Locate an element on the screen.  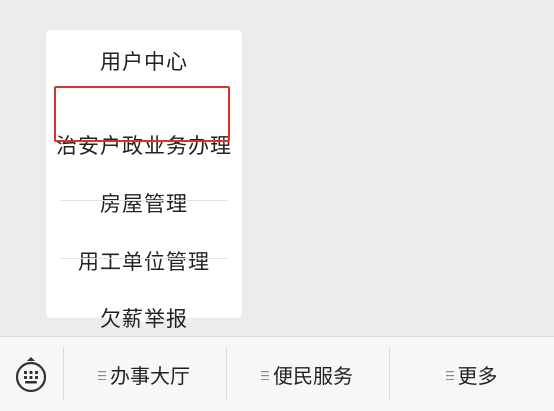
menu-item-housing-management: 房屋管理 is located at coordinates (144, 202).